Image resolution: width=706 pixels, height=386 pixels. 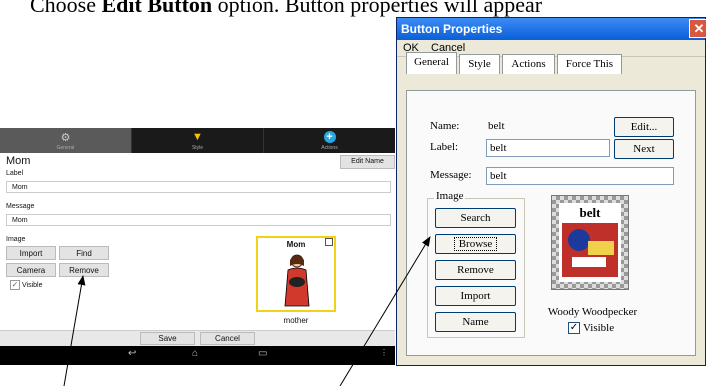 I want to click on arrow-to-find, so click(x=74, y=330).